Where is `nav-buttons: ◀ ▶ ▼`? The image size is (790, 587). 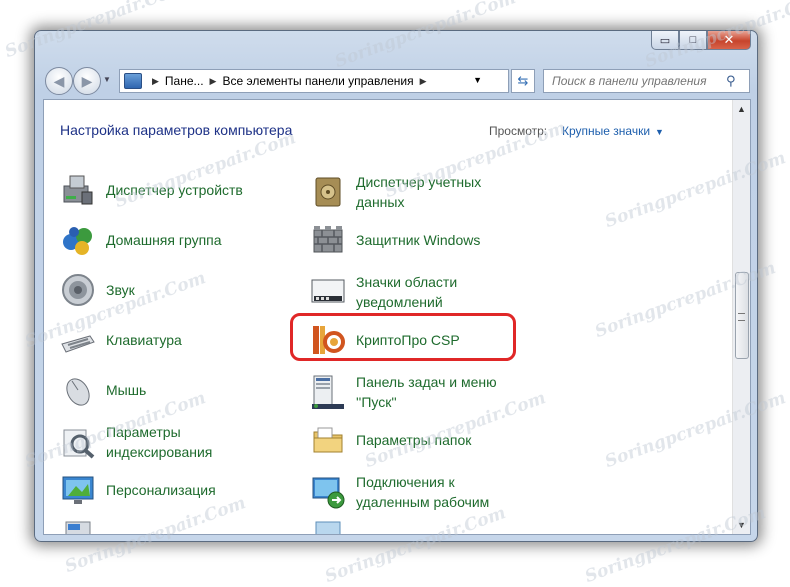
nav-buttons: ◀ ▶ ▼ is located at coordinates (82, 81).